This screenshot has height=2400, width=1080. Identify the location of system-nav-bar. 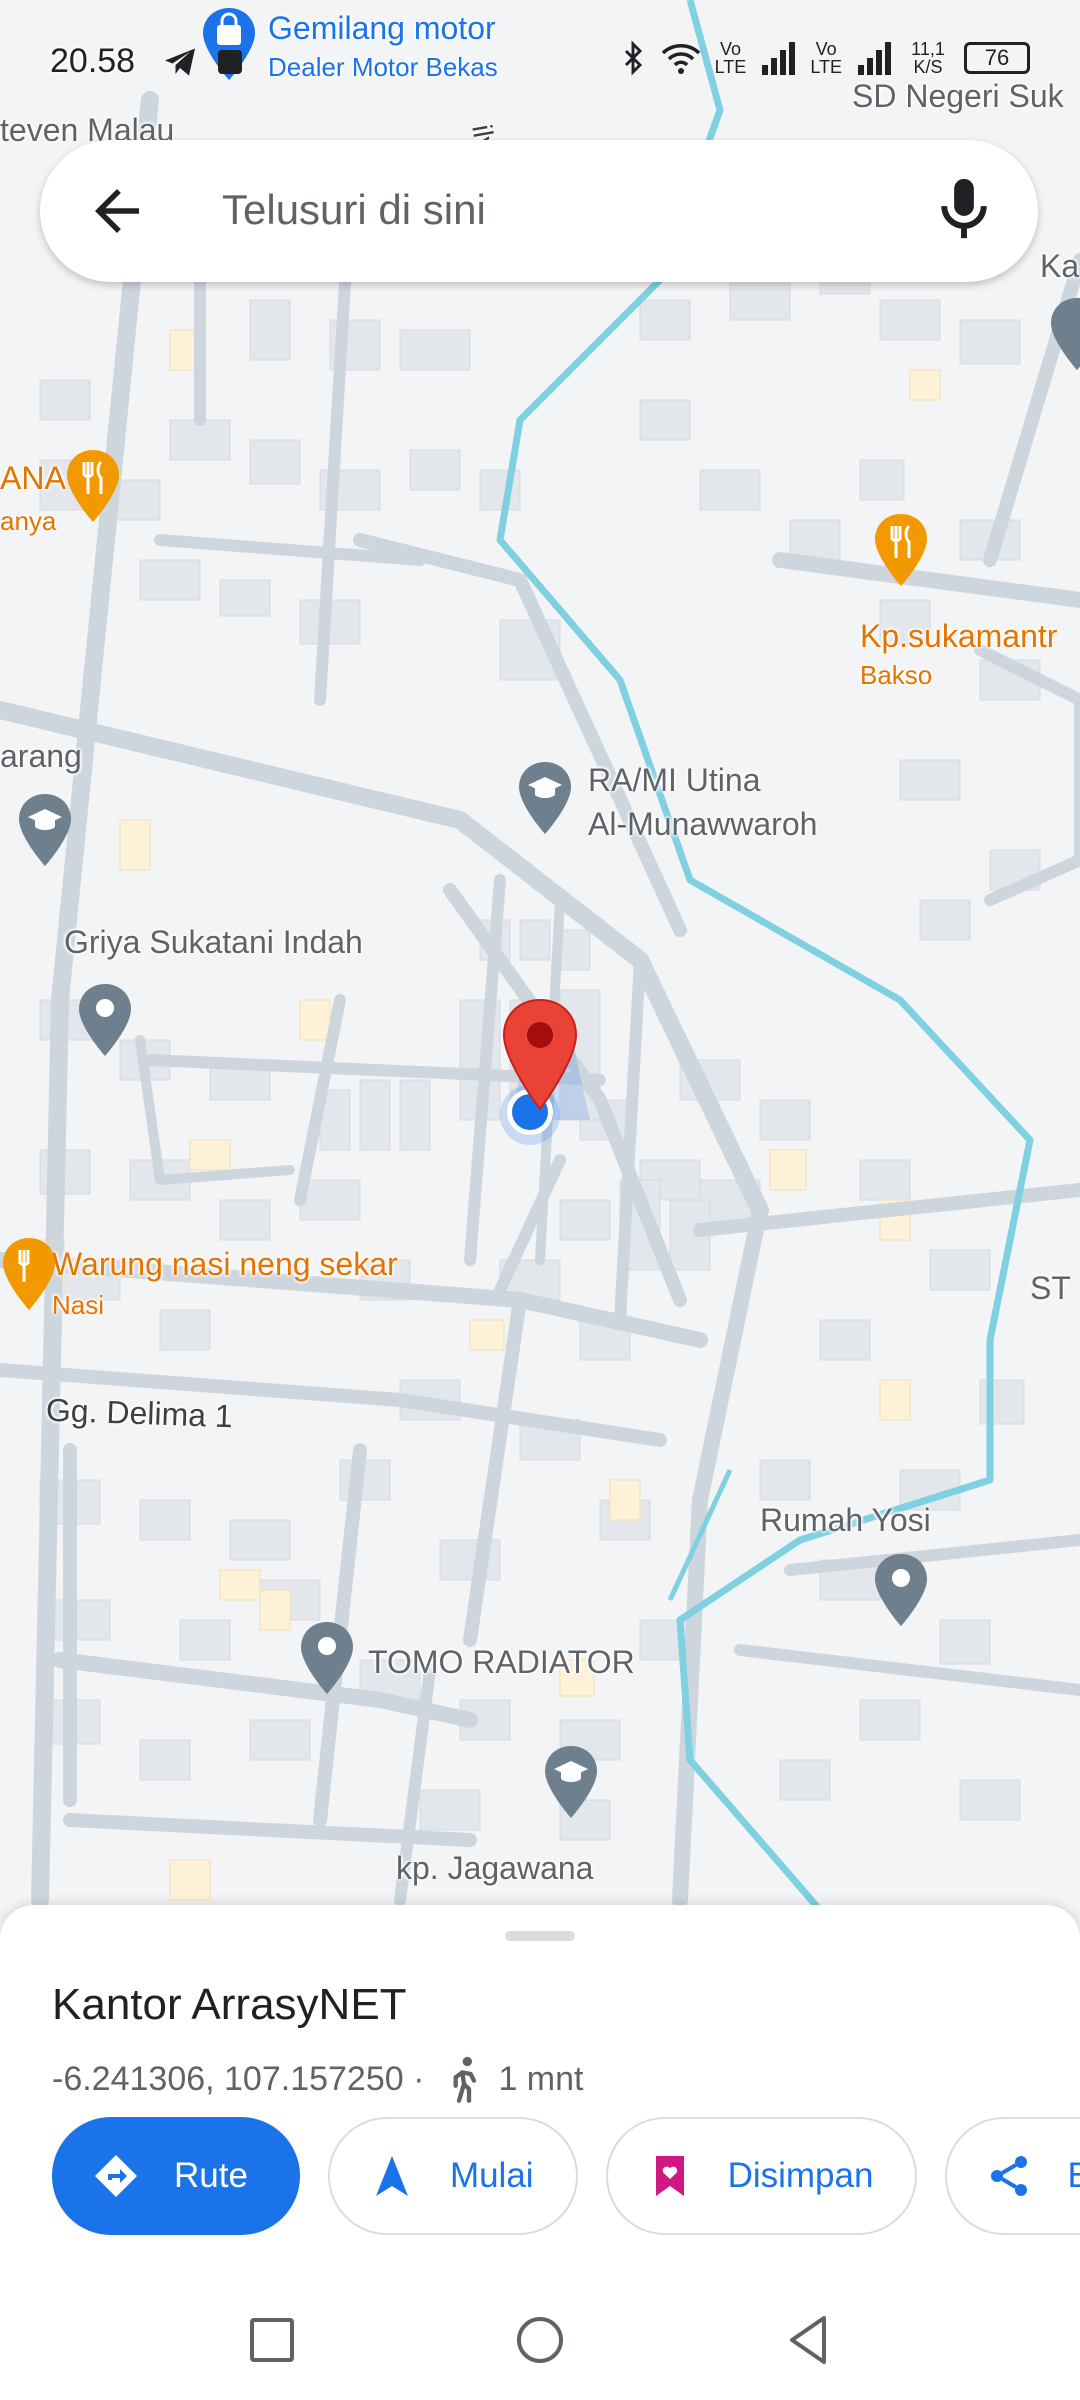
(540, 2337).